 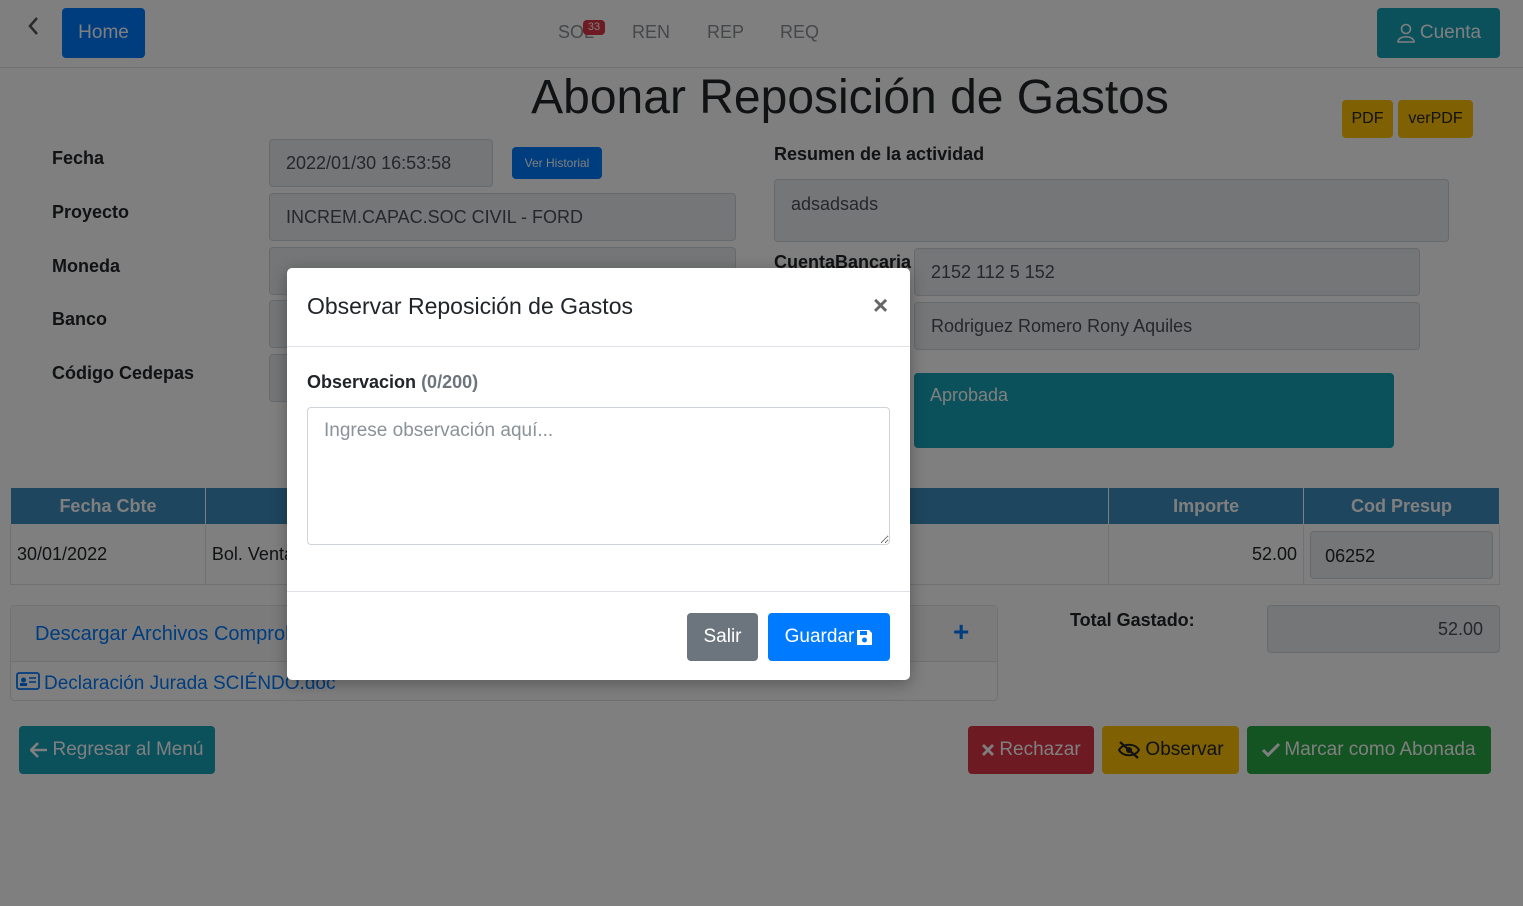 I want to click on modal-footer: Salir Guardar, so click(x=598, y=635).